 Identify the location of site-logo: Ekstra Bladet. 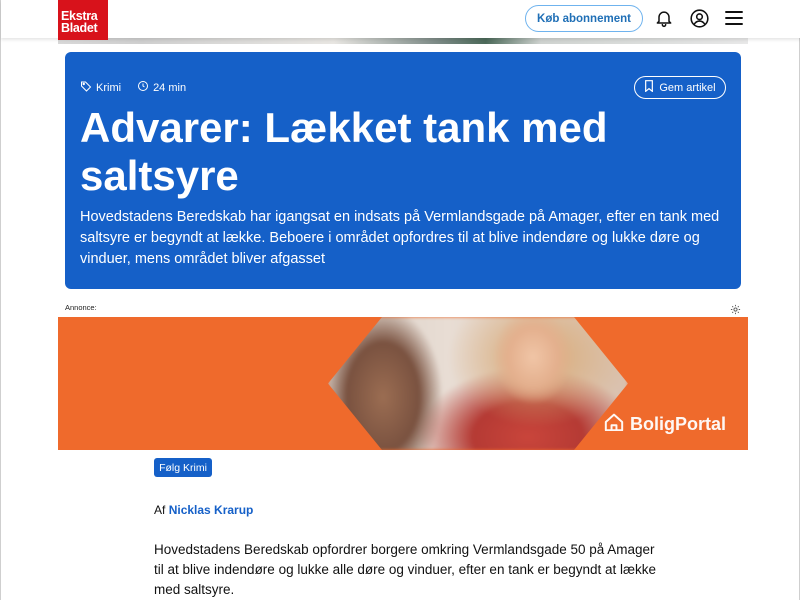
(83, 20).